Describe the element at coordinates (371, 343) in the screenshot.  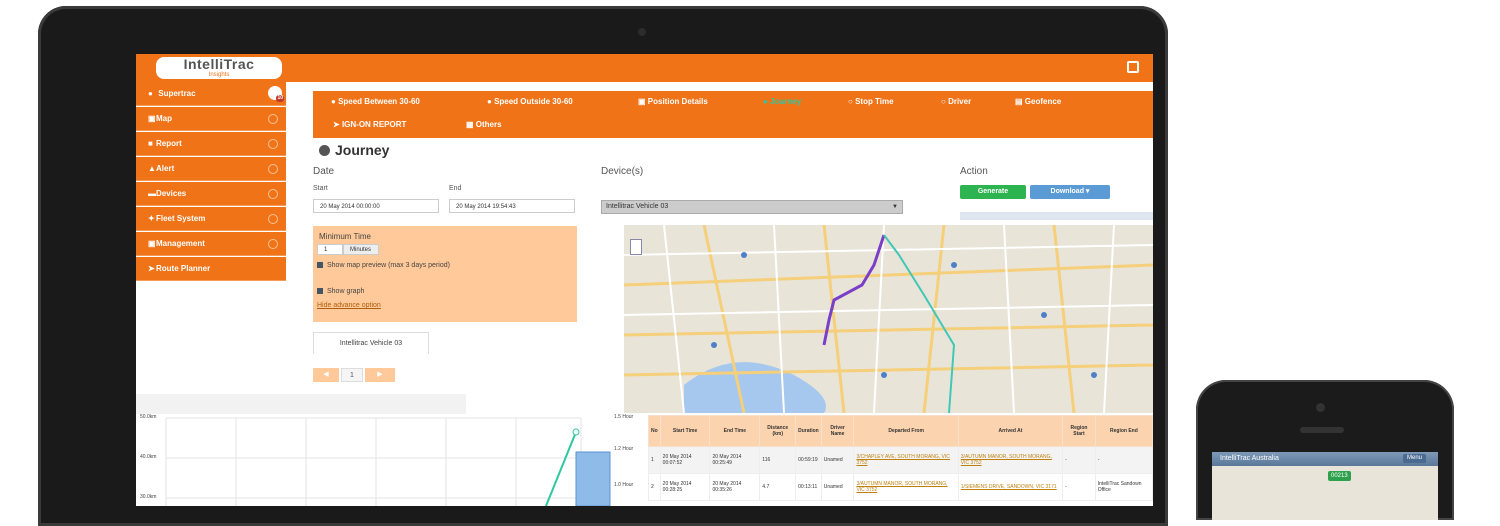
I see `vehicle-tab: Intellitrac Vehicle 03` at that location.